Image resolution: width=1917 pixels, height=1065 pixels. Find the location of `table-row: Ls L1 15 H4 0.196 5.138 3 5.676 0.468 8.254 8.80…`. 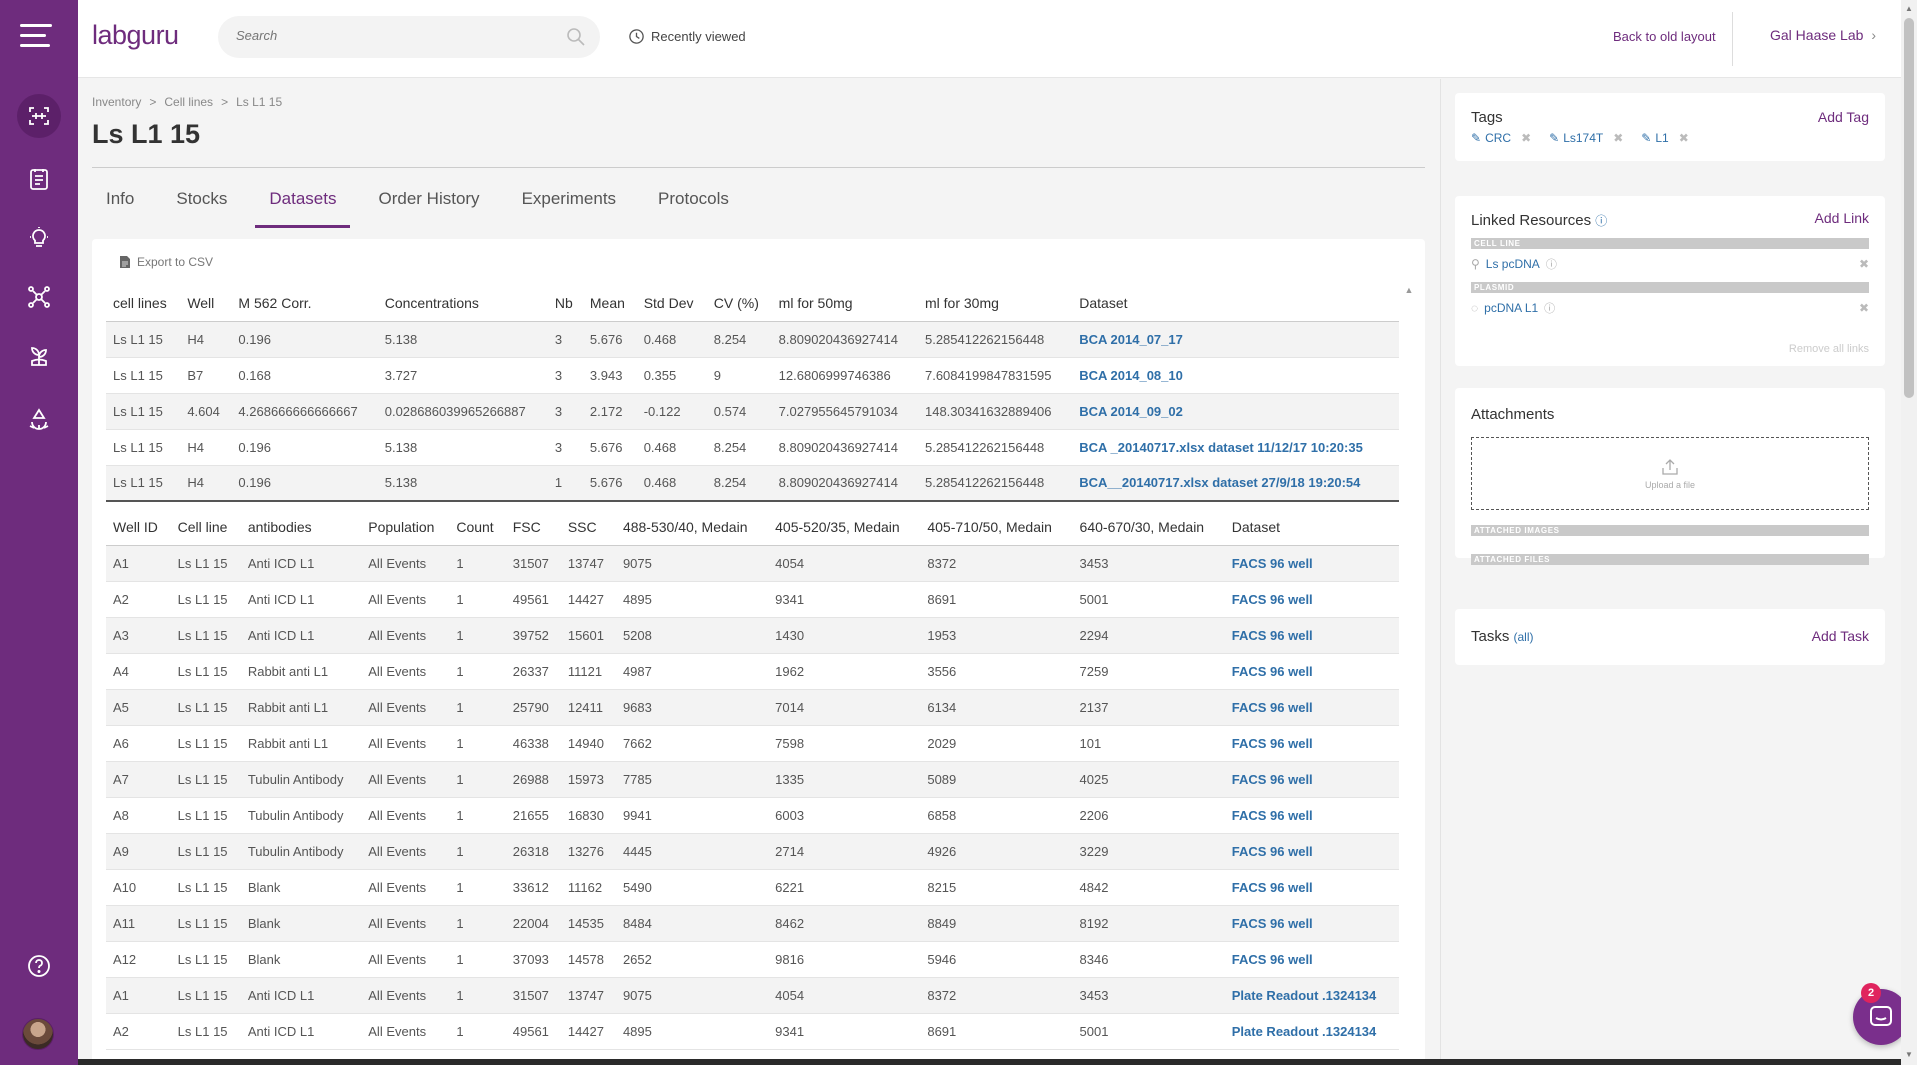

table-row: Ls L1 15 H4 0.196 5.138 3 5.676 0.468 8.254 8.80… is located at coordinates (752, 447).